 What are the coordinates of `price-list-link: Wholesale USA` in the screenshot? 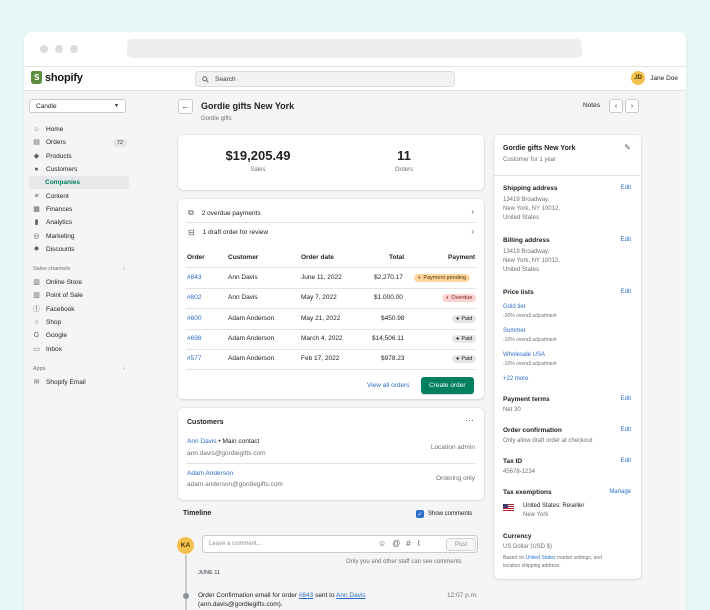 It's located at (524, 355).